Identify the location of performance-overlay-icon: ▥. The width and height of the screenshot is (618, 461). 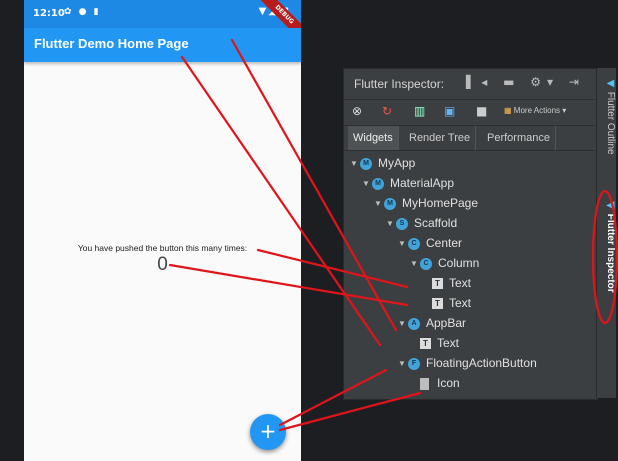
(419, 111).